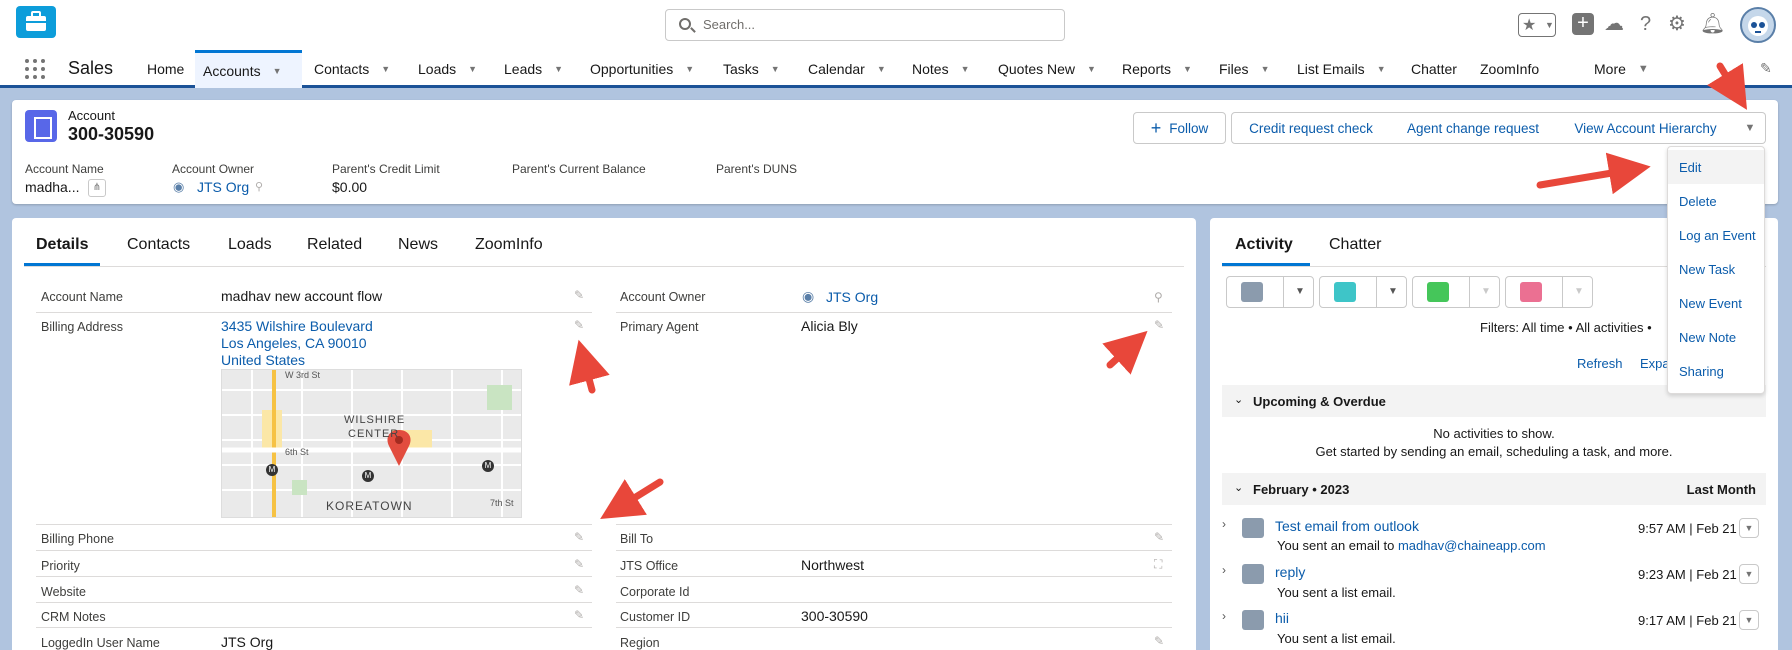  What do you see at coordinates (1646, 128) in the screenshot?
I see `view-hierarchy-button: View Account Hierarchy` at bounding box center [1646, 128].